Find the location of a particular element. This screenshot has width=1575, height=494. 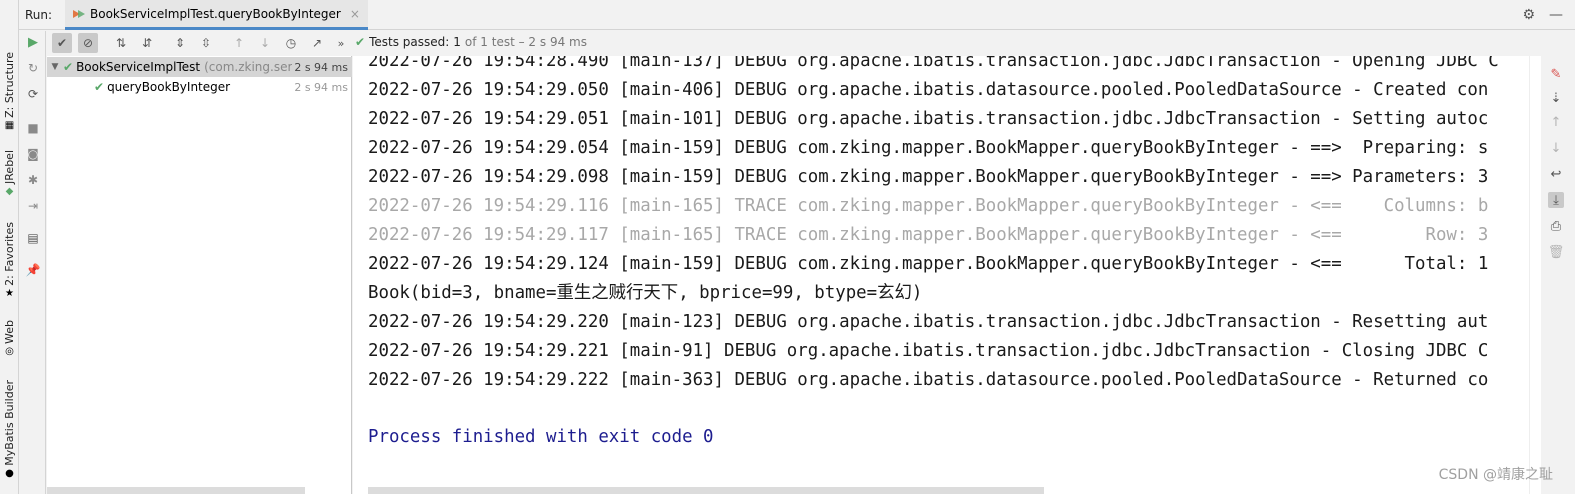

toggle-auto-test-icon: ⟳ is located at coordinates (33, 94).